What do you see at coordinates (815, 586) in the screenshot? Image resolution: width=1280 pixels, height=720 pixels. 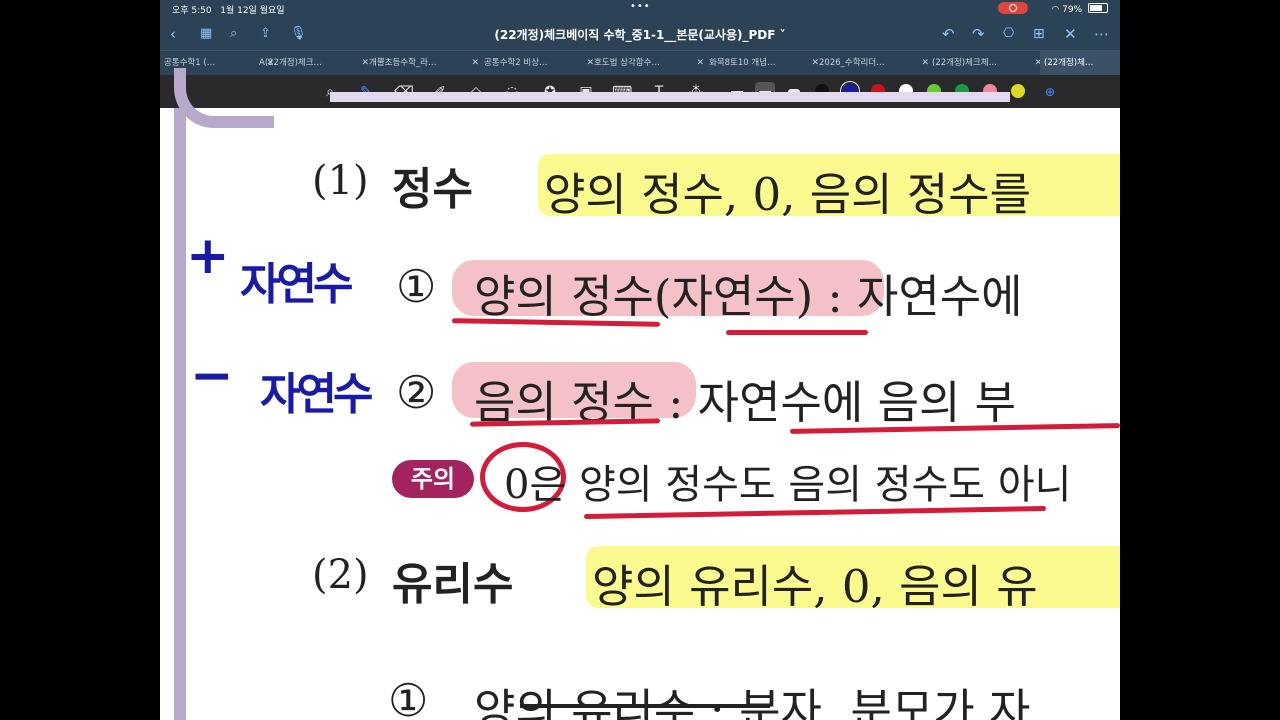 I see `rational-definition: 양의 유리수, 0, 음의 유` at bounding box center [815, 586].